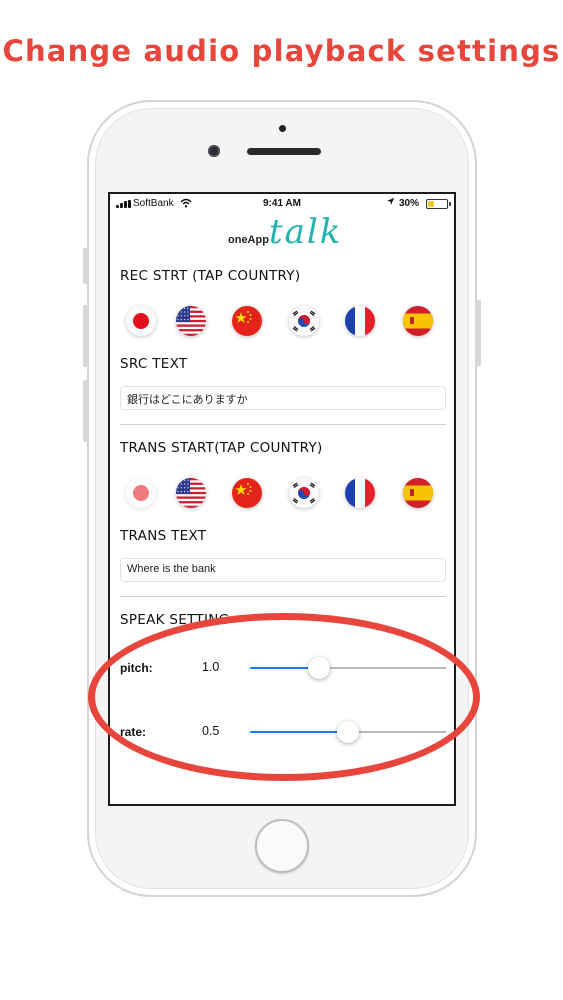 The width and height of the screenshot is (563, 1000). What do you see at coordinates (418, 493) in the screenshot?
I see `trans-flag-spain` at bounding box center [418, 493].